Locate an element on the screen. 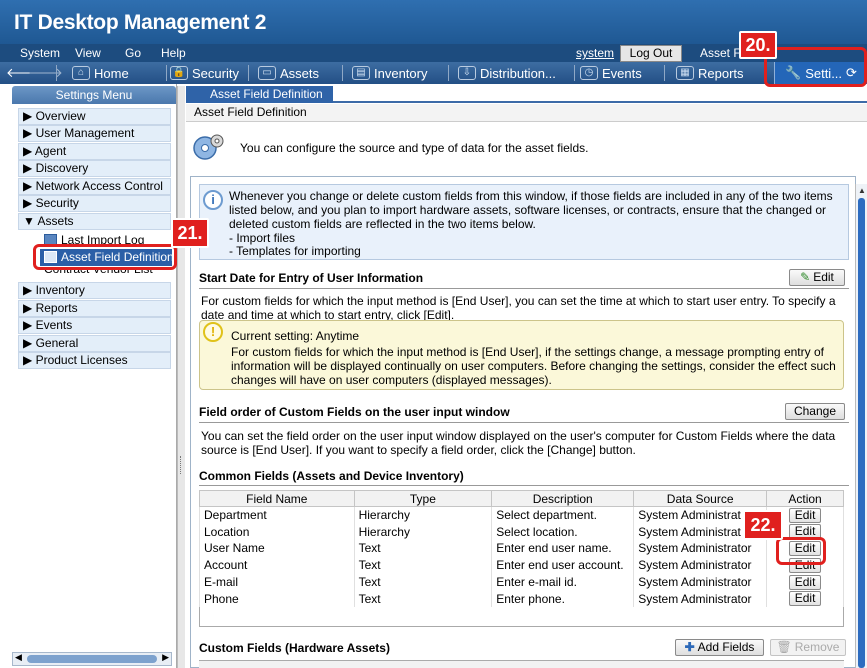  forward-button: 🡒 is located at coordinates (45, 73).